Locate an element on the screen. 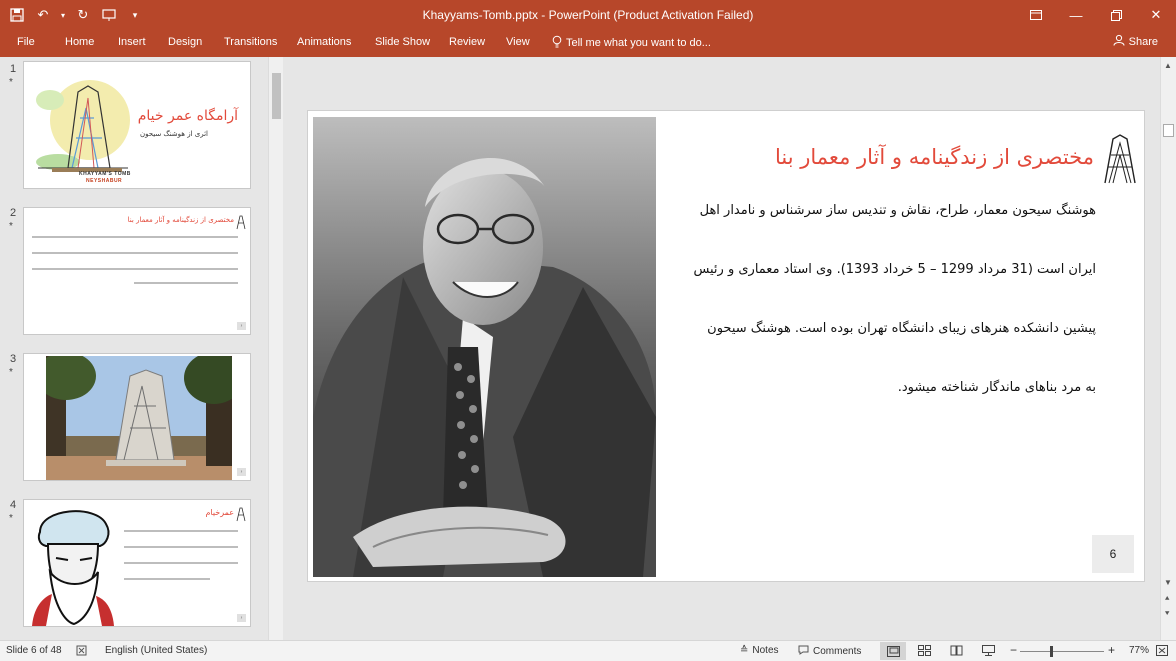 This screenshot has width=1176, height=661. close-icon: ✕ is located at coordinates (1156, 15).